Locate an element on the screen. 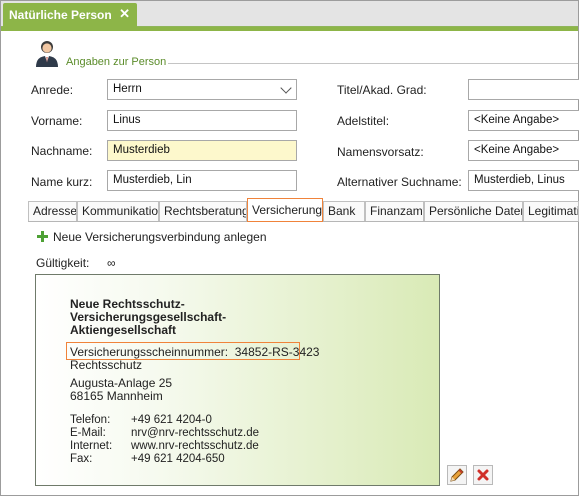 The height and width of the screenshot is (496, 579). anrede-select: Herrn is located at coordinates (202, 89).